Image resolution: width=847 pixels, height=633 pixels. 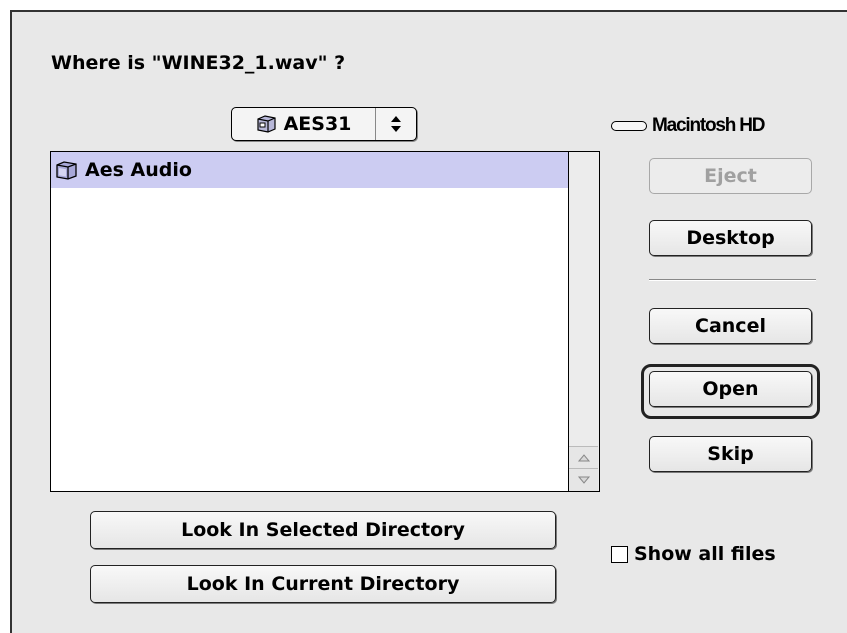 What do you see at coordinates (396, 124) in the screenshot?
I see `popup-arrows-icon` at bounding box center [396, 124].